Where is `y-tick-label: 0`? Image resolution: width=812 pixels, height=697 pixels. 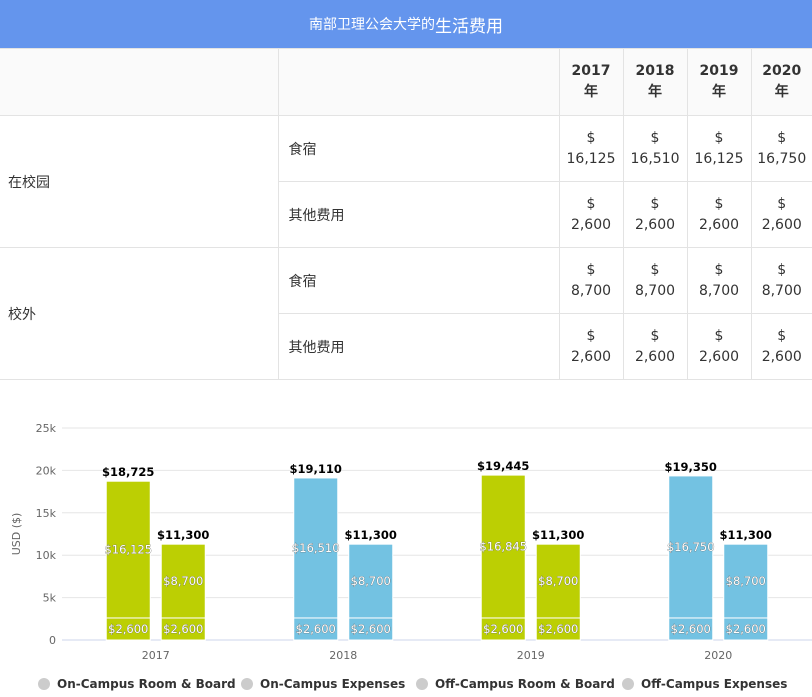 y-tick-label: 0 is located at coordinates (52, 640).